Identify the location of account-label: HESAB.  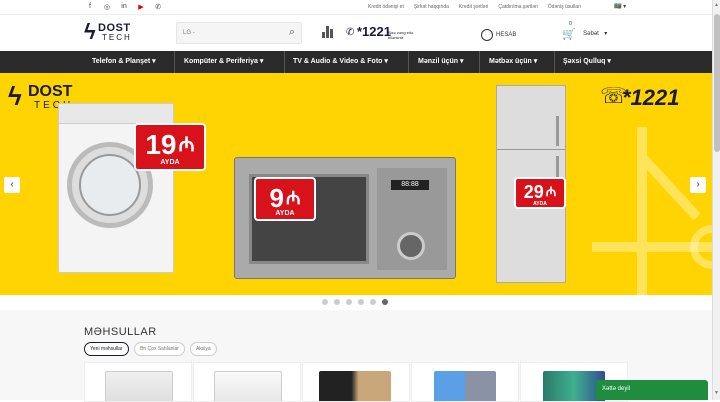
(506, 34).